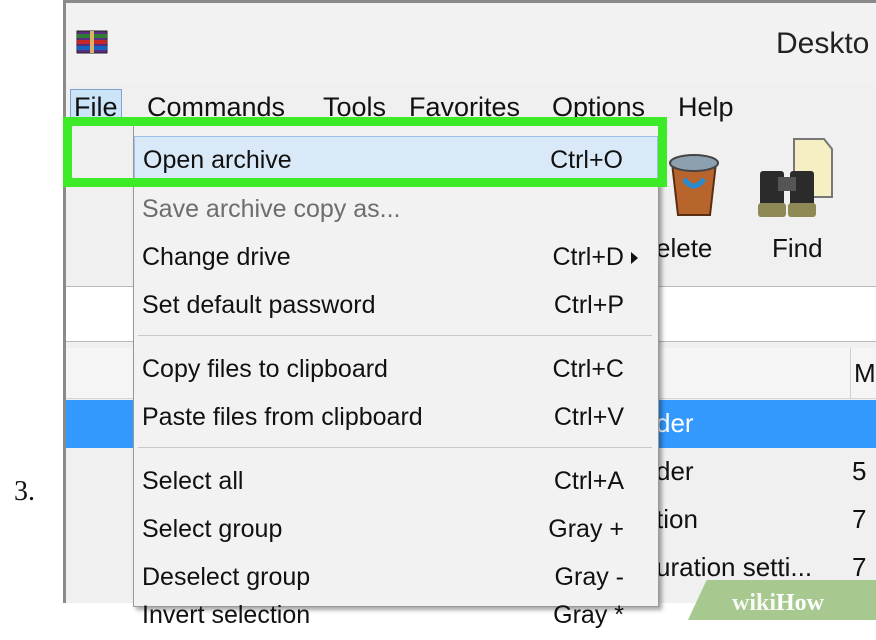 This screenshot has height=640, width=876. Describe the element at coordinates (754, 603) in the screenshot. I see `watermark-part1: wiki` at that location.